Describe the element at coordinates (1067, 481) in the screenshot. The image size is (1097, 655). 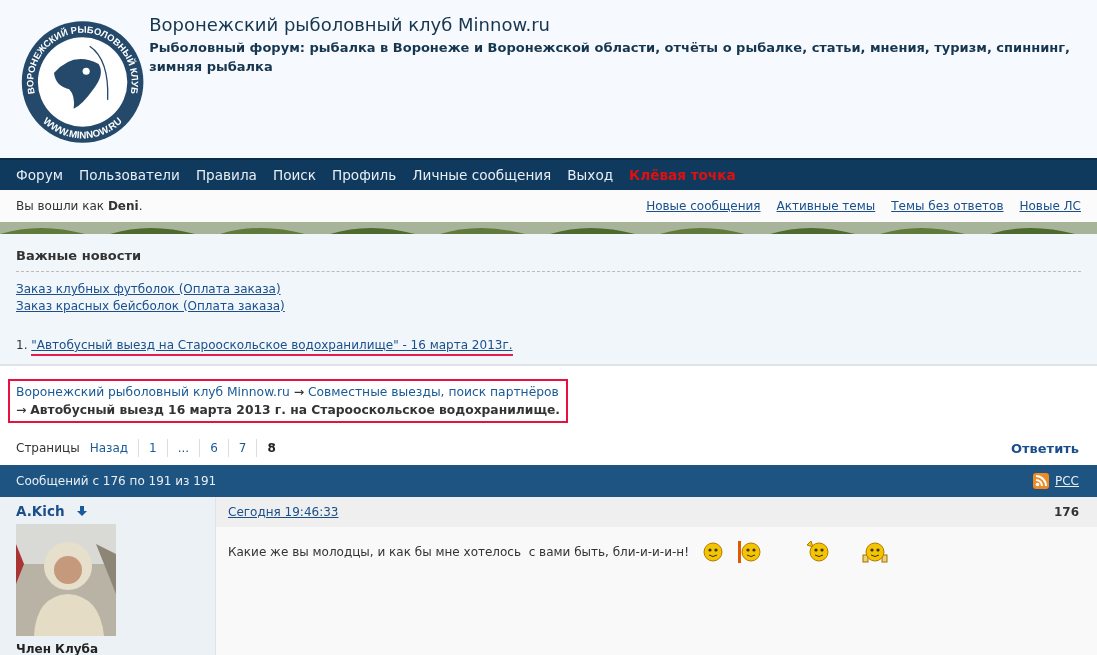
I see `rss-link: РСС` at that location.